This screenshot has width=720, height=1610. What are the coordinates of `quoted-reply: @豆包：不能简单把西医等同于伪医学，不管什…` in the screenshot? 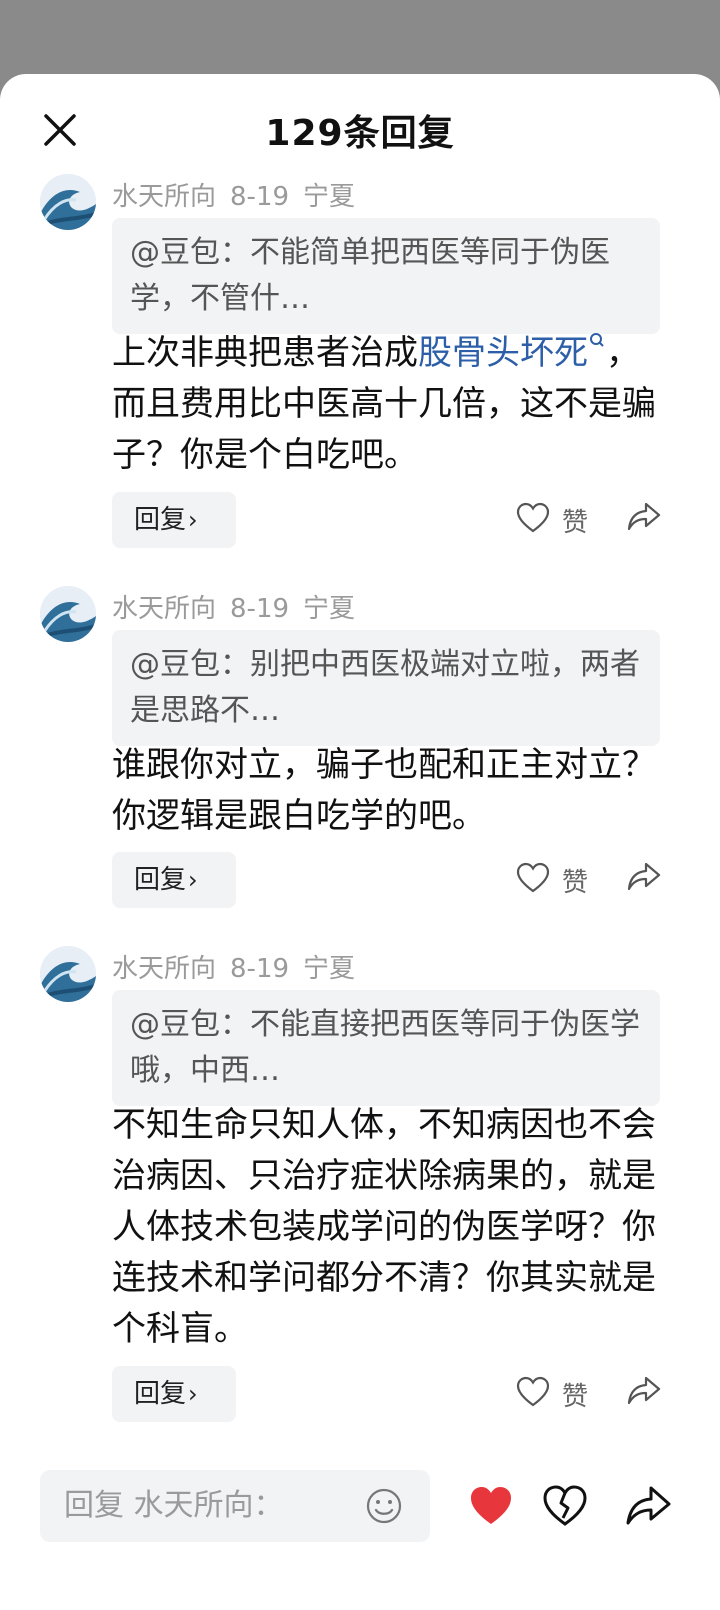 It's located at (386, 276).